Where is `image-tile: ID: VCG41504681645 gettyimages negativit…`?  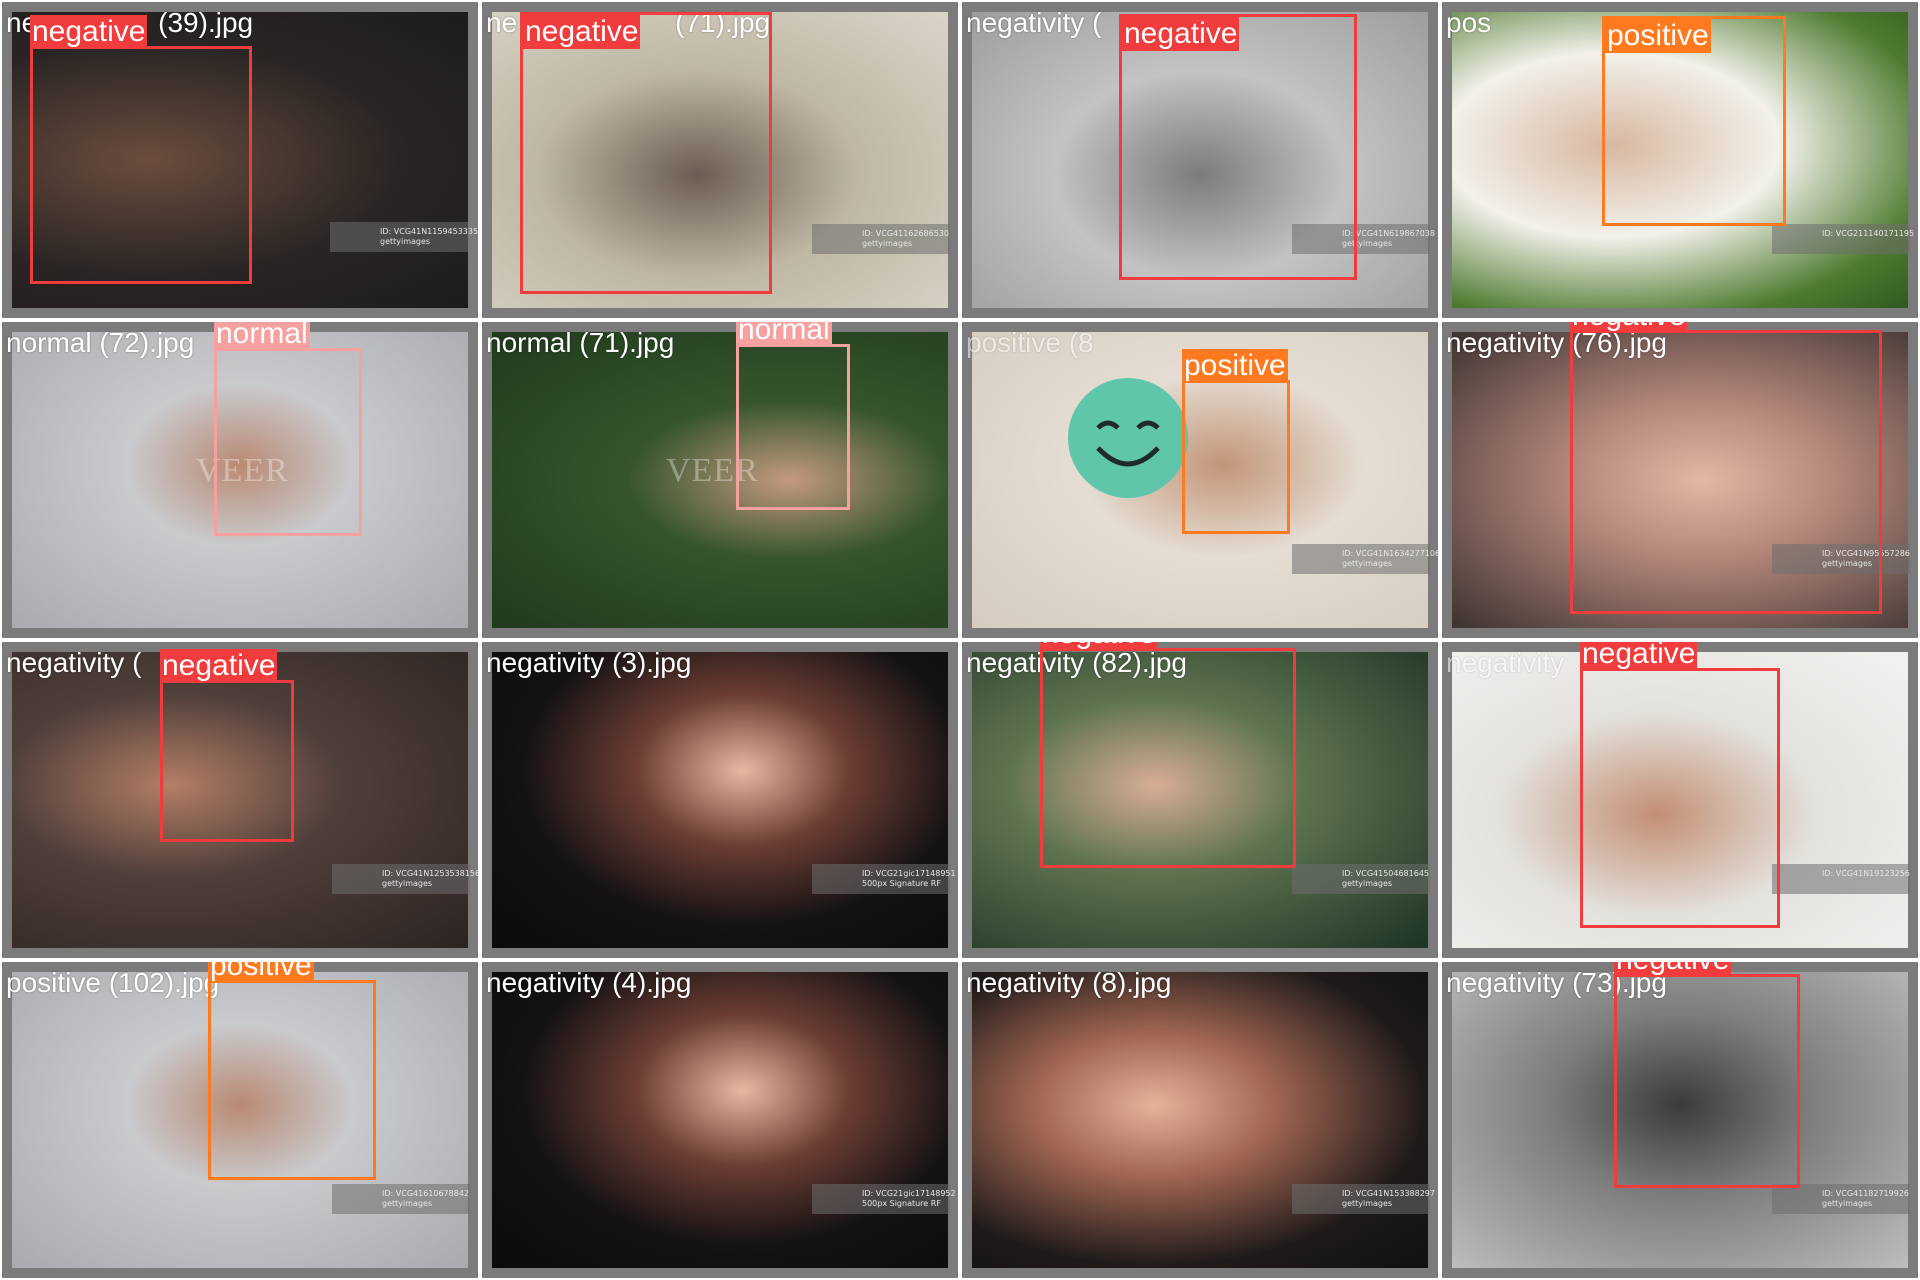 image-tile: ID: VCG41504681645 gettyimages negativit… is located at coordinates (1200, 800).